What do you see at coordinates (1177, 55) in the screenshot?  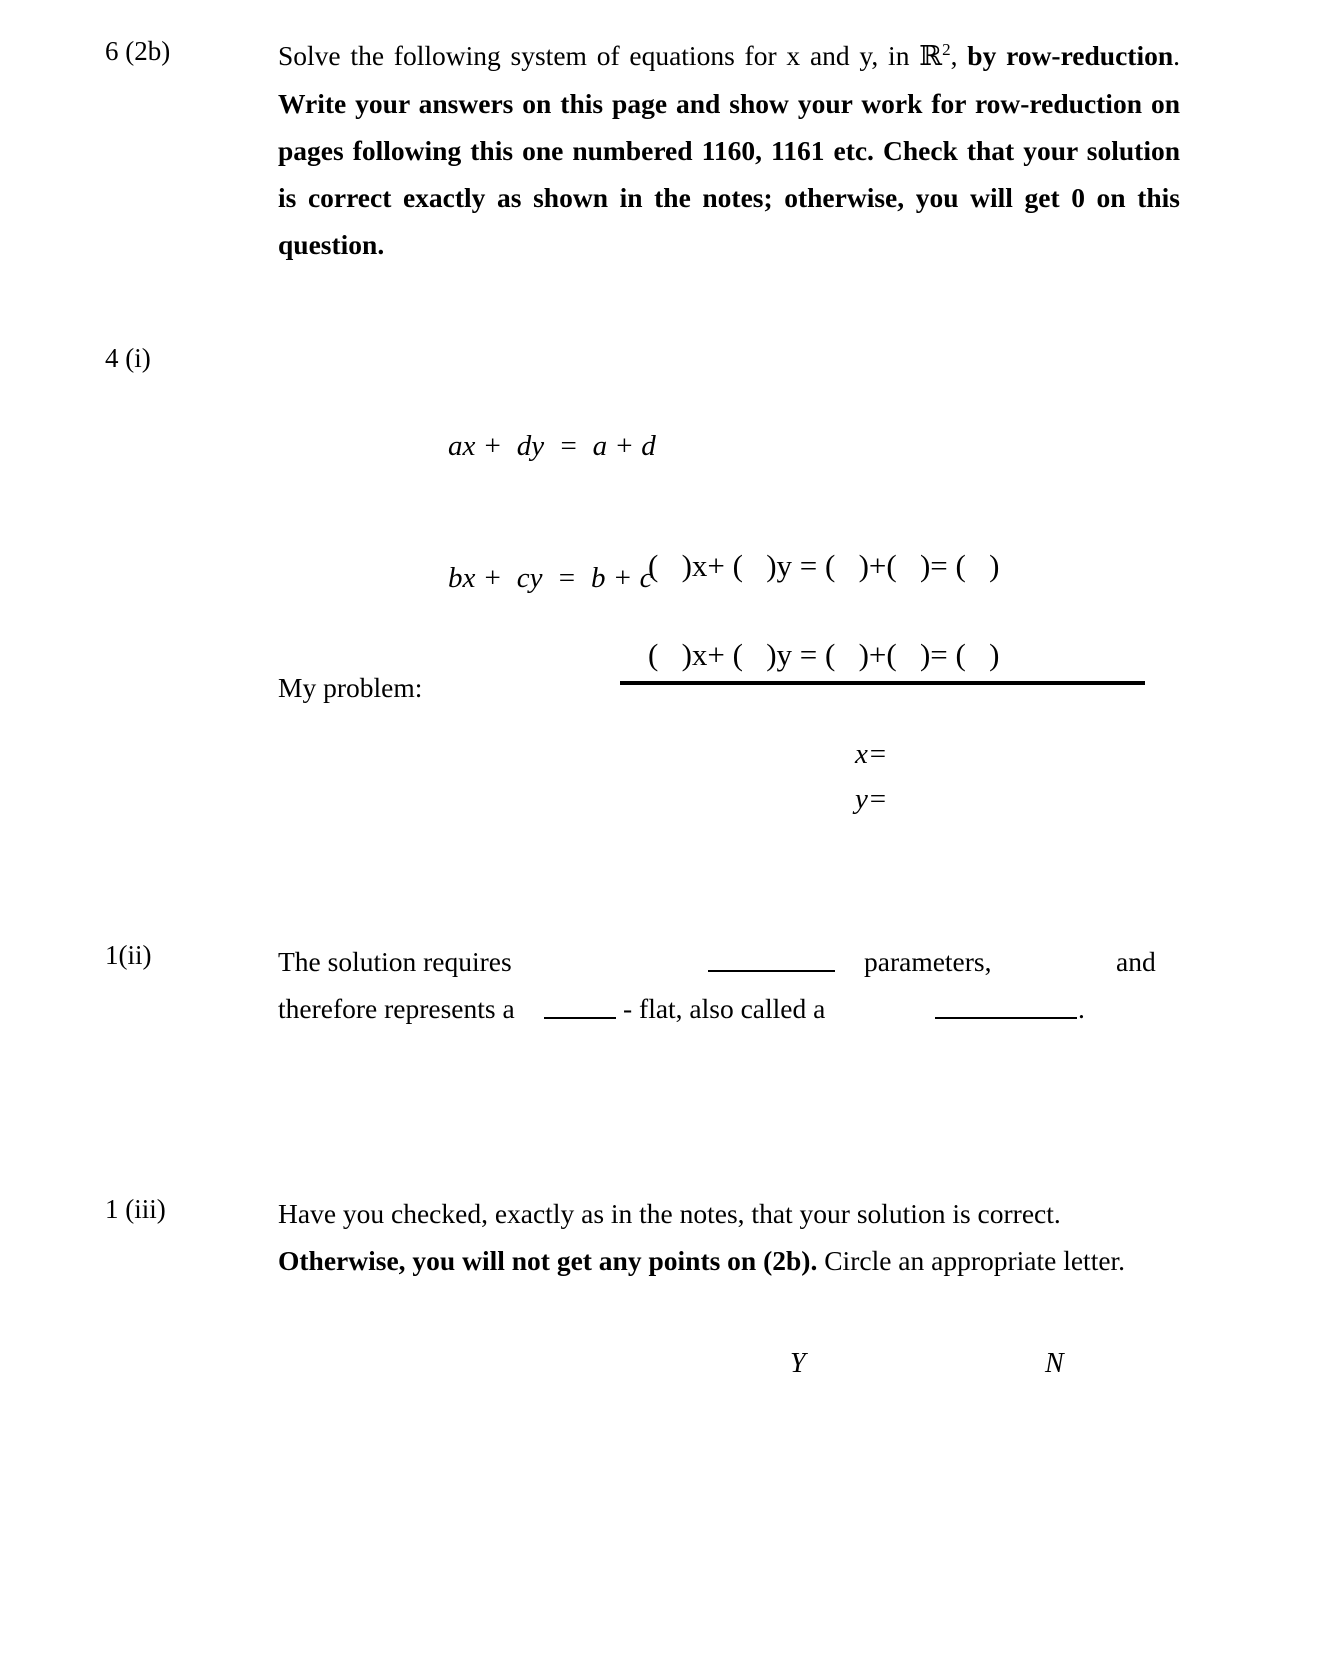 I see `prompt-bold-period: .` at bounding box center [1177, 55].